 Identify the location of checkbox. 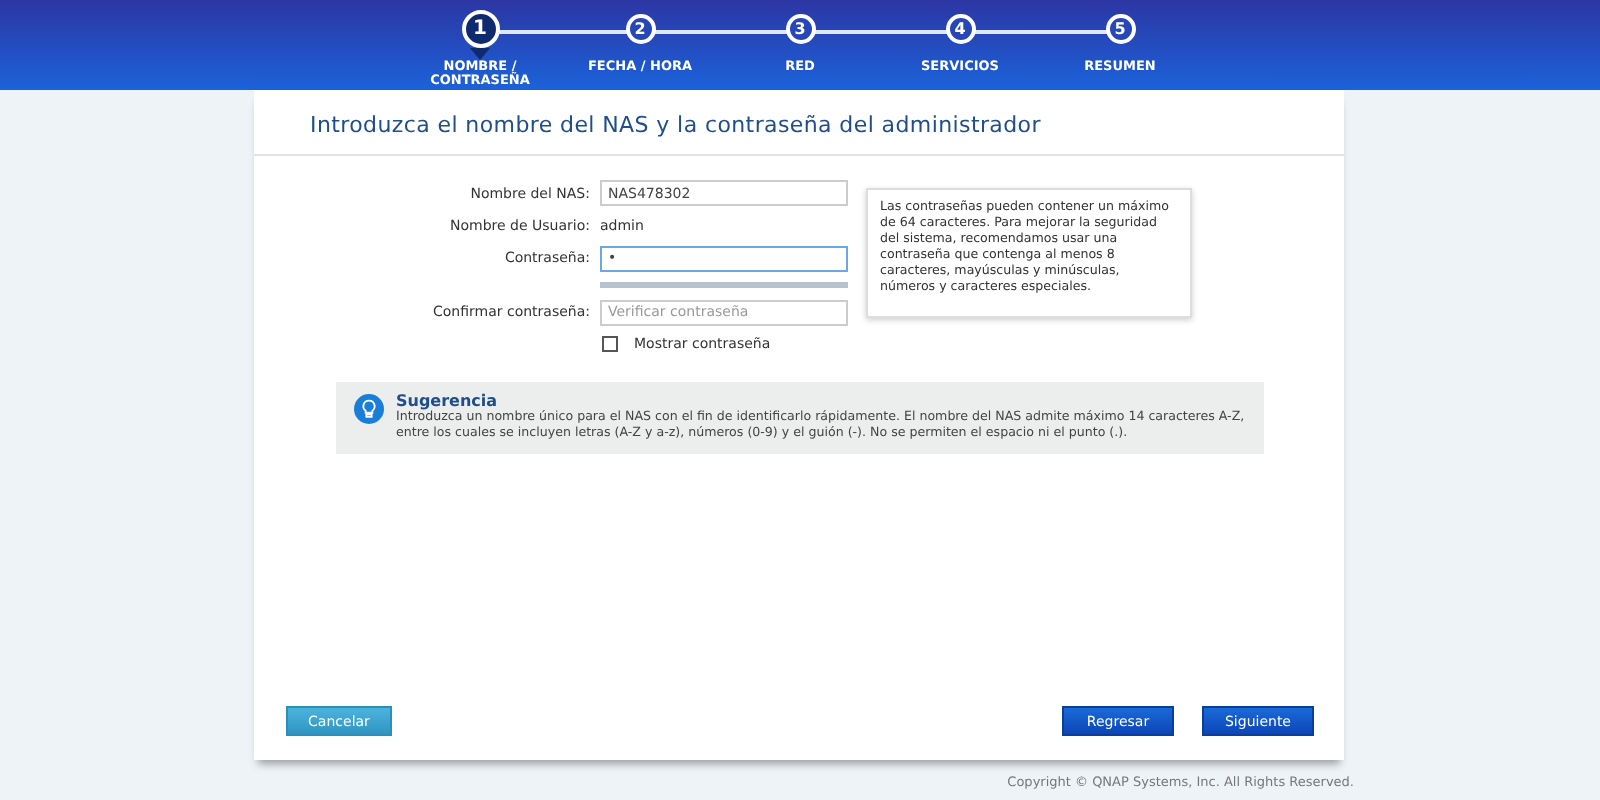
(610, 344).